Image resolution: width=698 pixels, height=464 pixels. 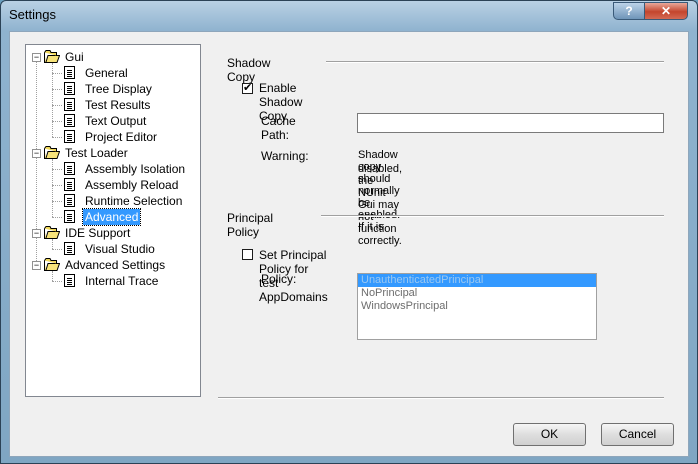 I want to click on bottom-separator, so click(x=441, y=398).